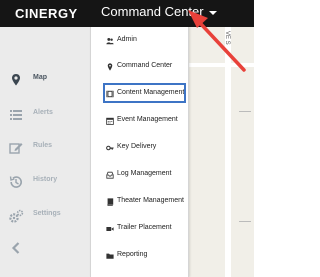 This screenshot has width=320, height=277. What do you see at coordinates (15, 248) in the screenshot?
I see `chevron-left-icon` at bounding box center [15, 248].